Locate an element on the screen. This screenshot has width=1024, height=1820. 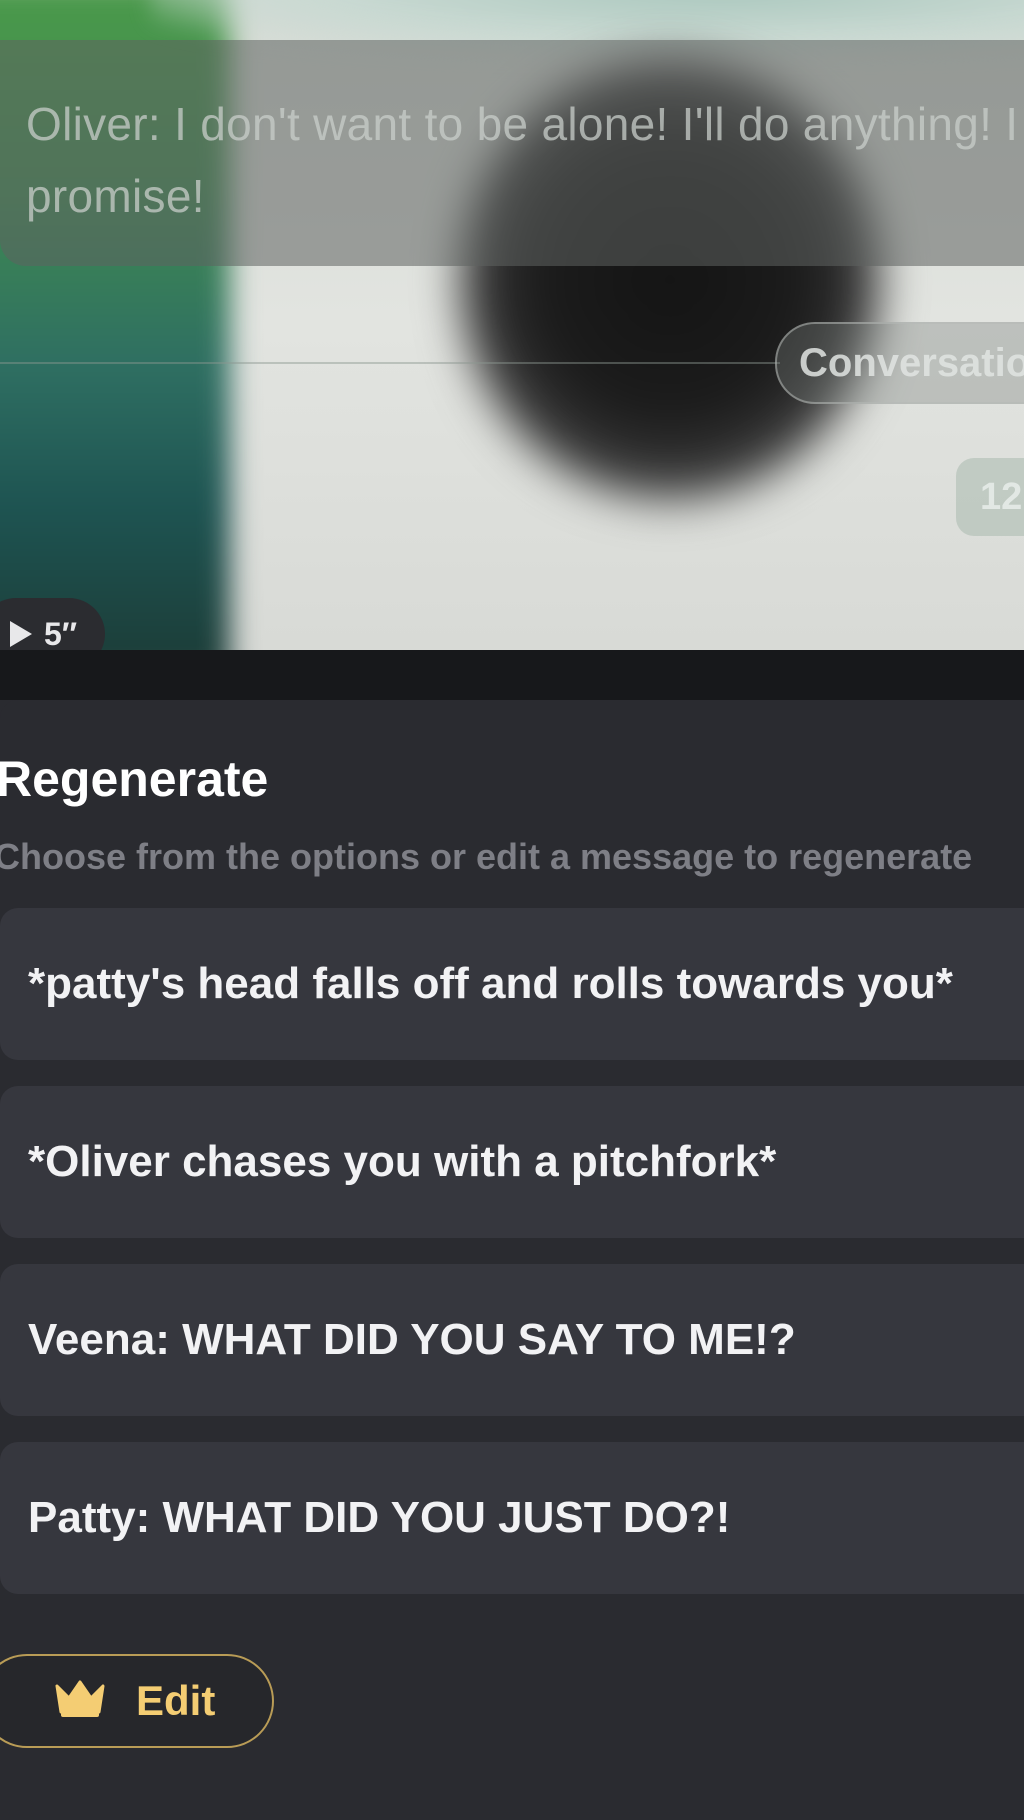
edit-button: Edit is located at coordinates (137, 1701).